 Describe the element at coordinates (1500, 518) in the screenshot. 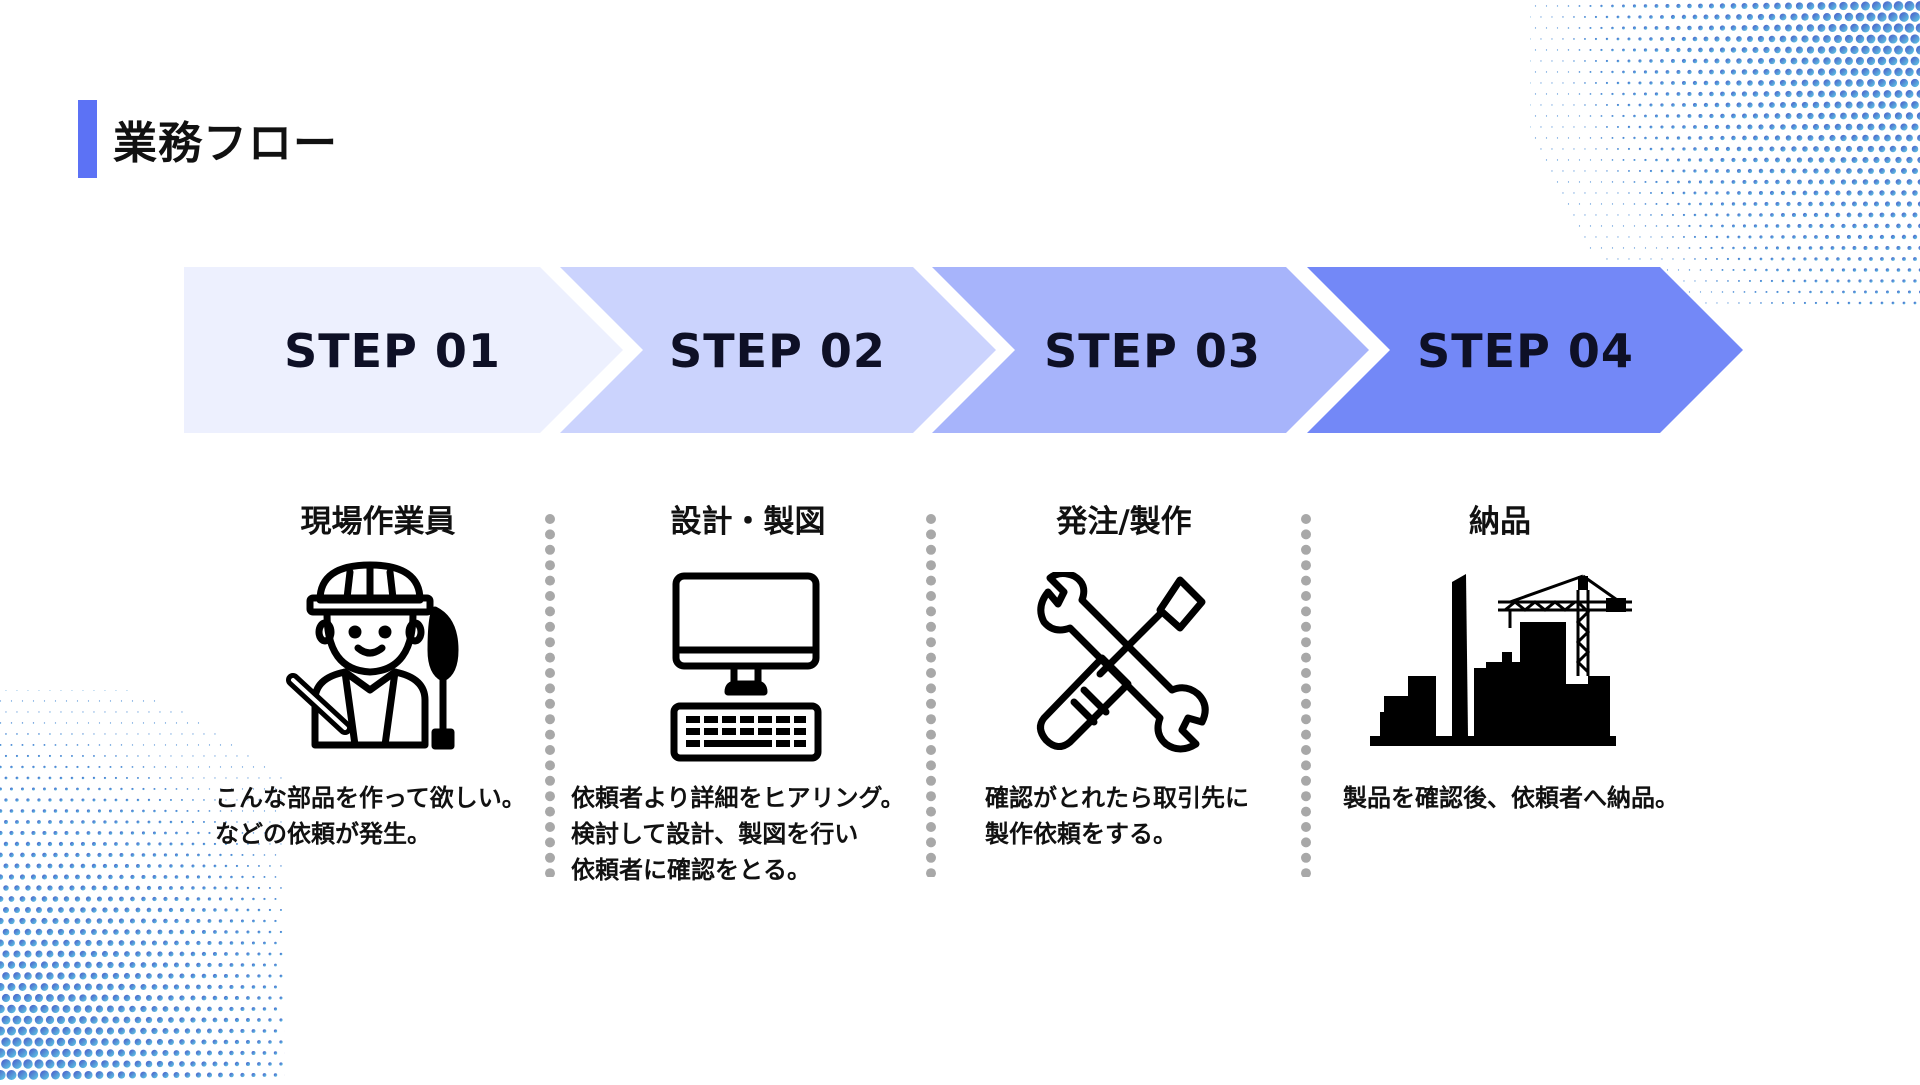

I see `step-heading-4: 納品` at that location.